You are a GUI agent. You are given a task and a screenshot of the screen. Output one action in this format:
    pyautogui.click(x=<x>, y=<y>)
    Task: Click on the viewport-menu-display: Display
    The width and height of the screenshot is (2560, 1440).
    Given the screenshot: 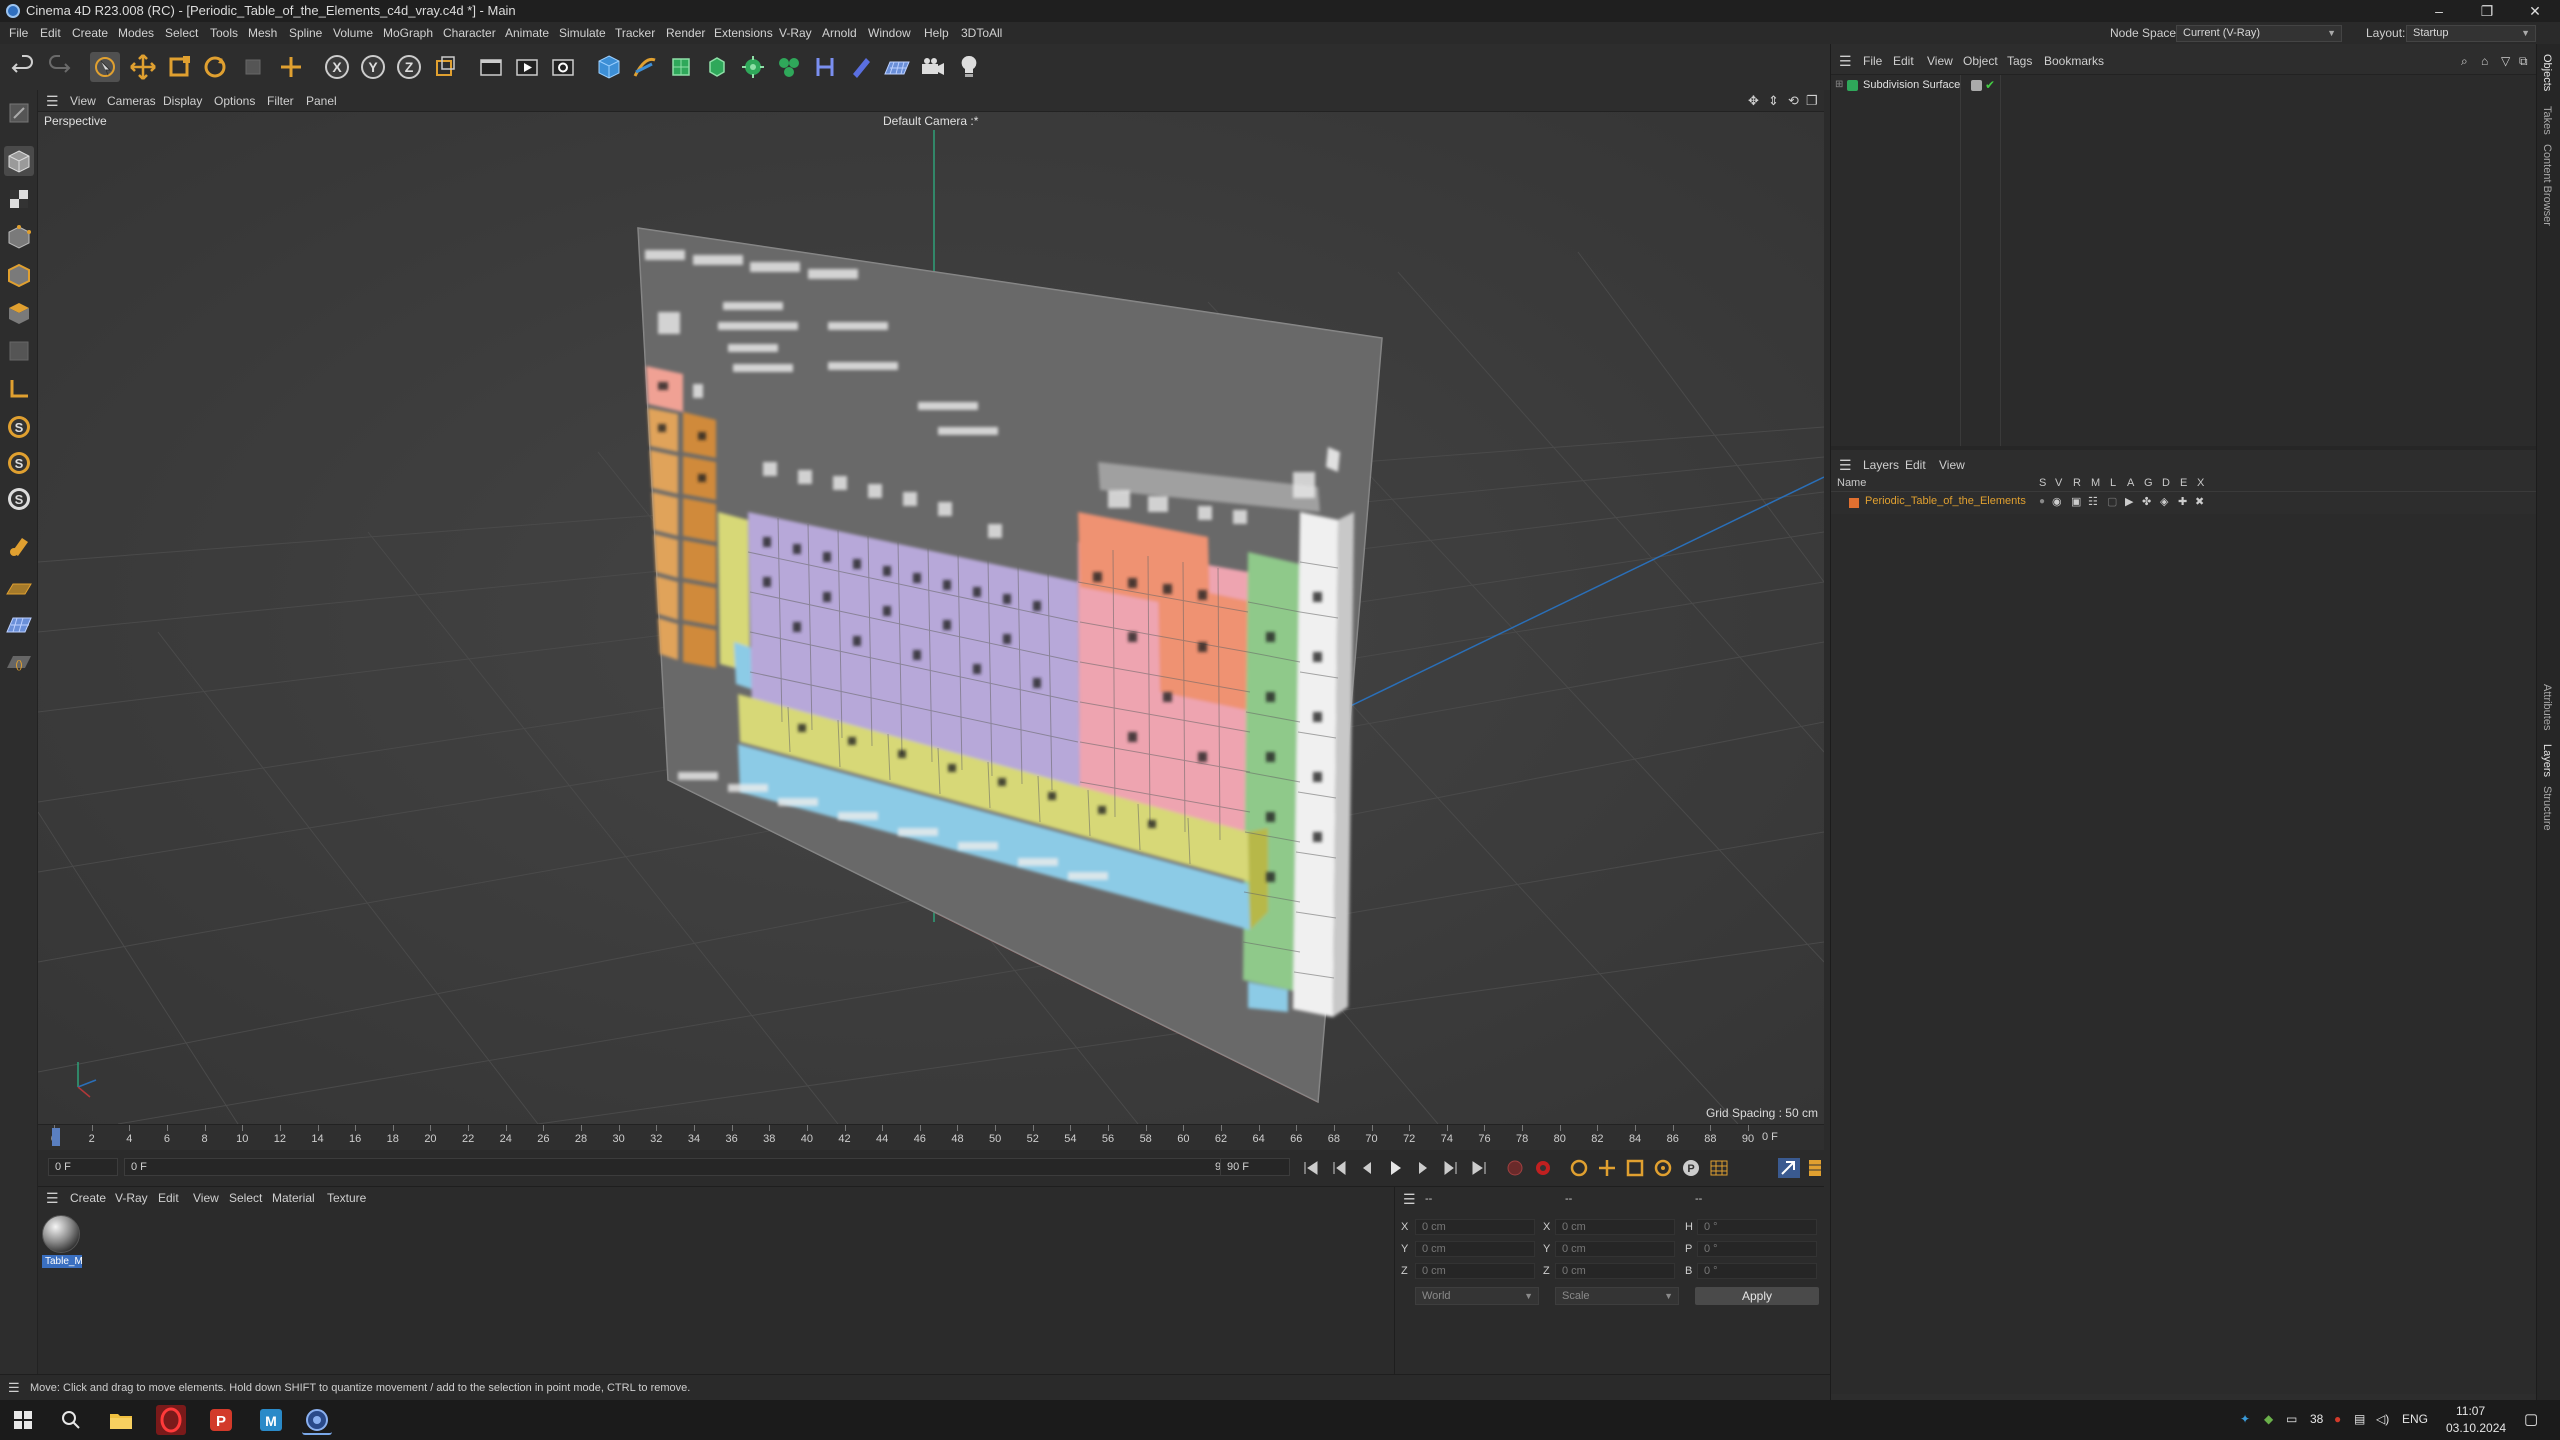 What is the action you would take?
    pyautogui.click(x=182, y=101)
    